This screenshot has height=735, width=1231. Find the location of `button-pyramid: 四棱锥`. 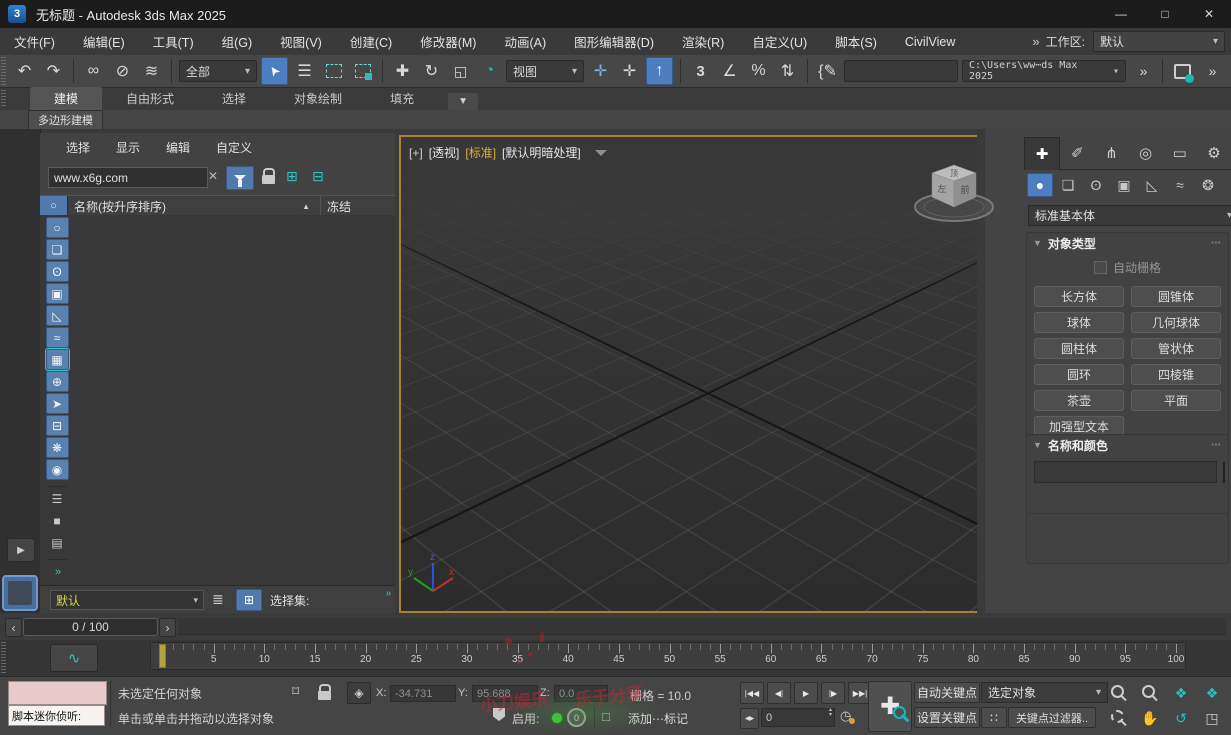

button-pyramid: 四棱锥 is located at coordinates (1176, 374).